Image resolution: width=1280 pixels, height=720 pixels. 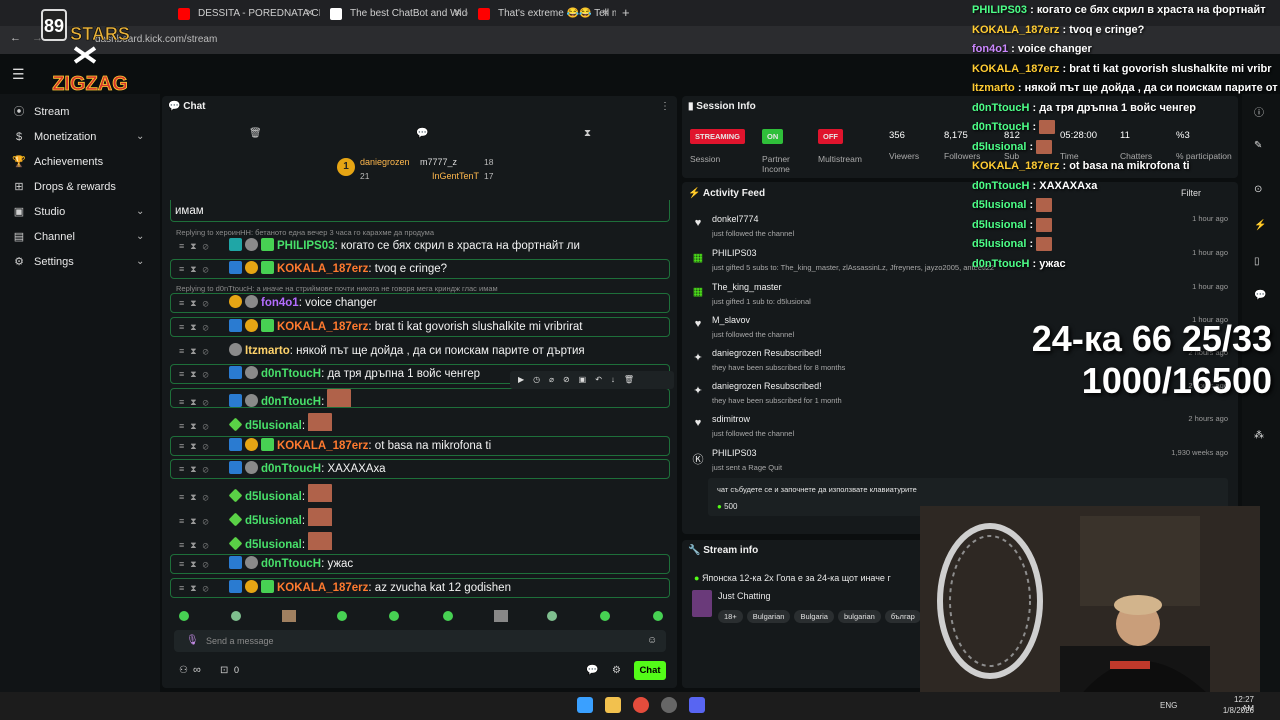 I want to click on more-options-icon: ⋮, so click(x=665, y=106).